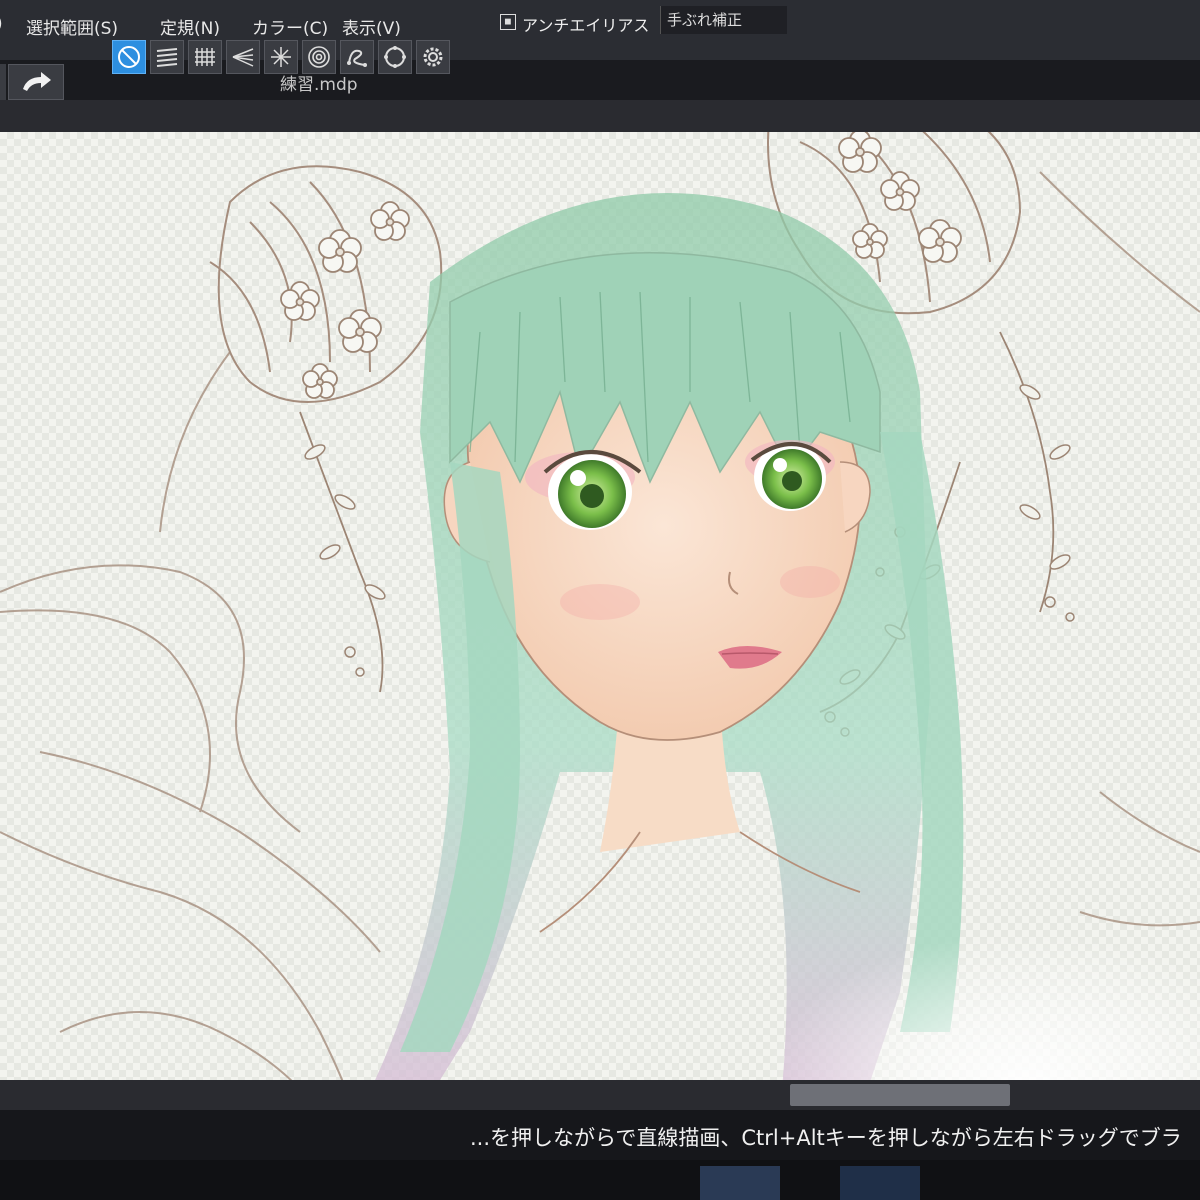 The image size is (1200, 1200). I want to click on redo-arrow-icon, so click(37, 81).